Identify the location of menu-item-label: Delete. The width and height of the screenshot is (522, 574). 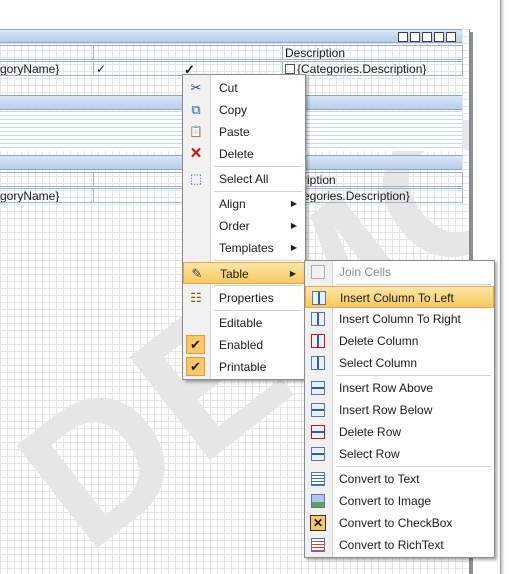
(236, 154).